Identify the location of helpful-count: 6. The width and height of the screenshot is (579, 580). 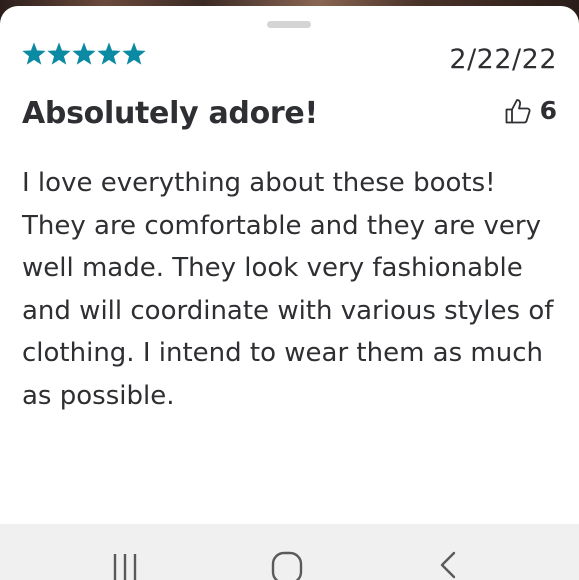
(548, 110).